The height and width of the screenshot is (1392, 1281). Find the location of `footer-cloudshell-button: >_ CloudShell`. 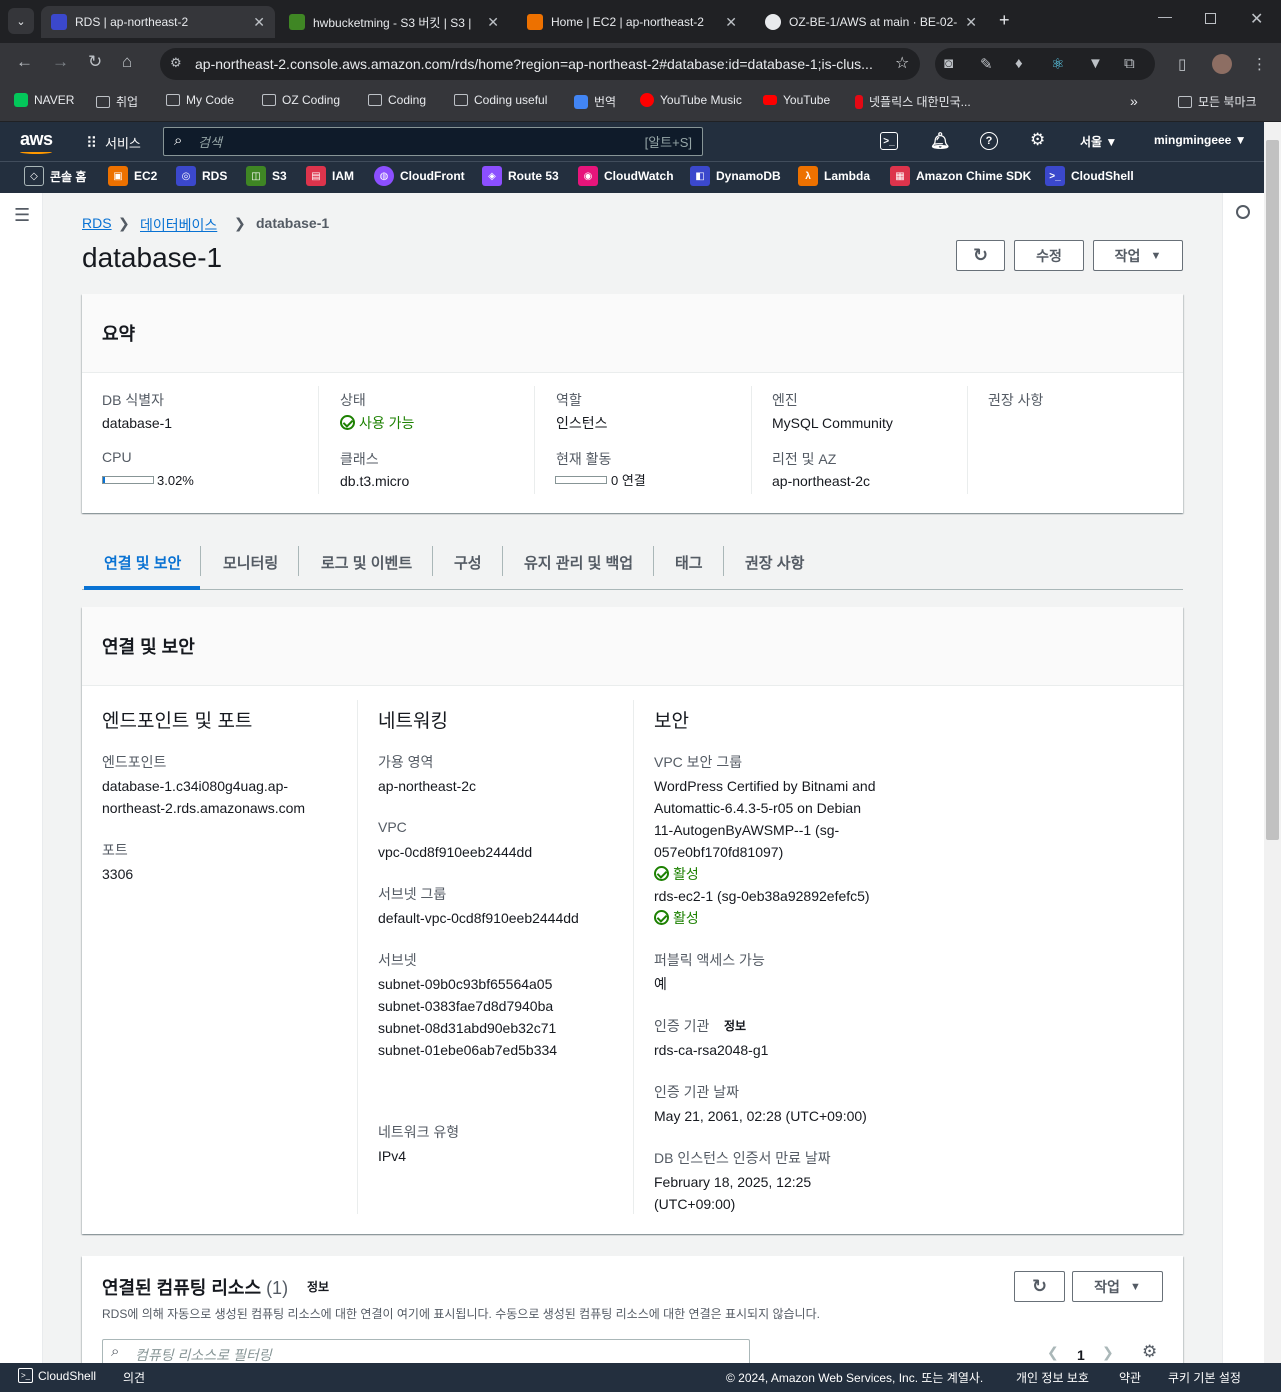

footer-cloudshell-button: >_ CloudShell is located at coordinates (57, 1375).